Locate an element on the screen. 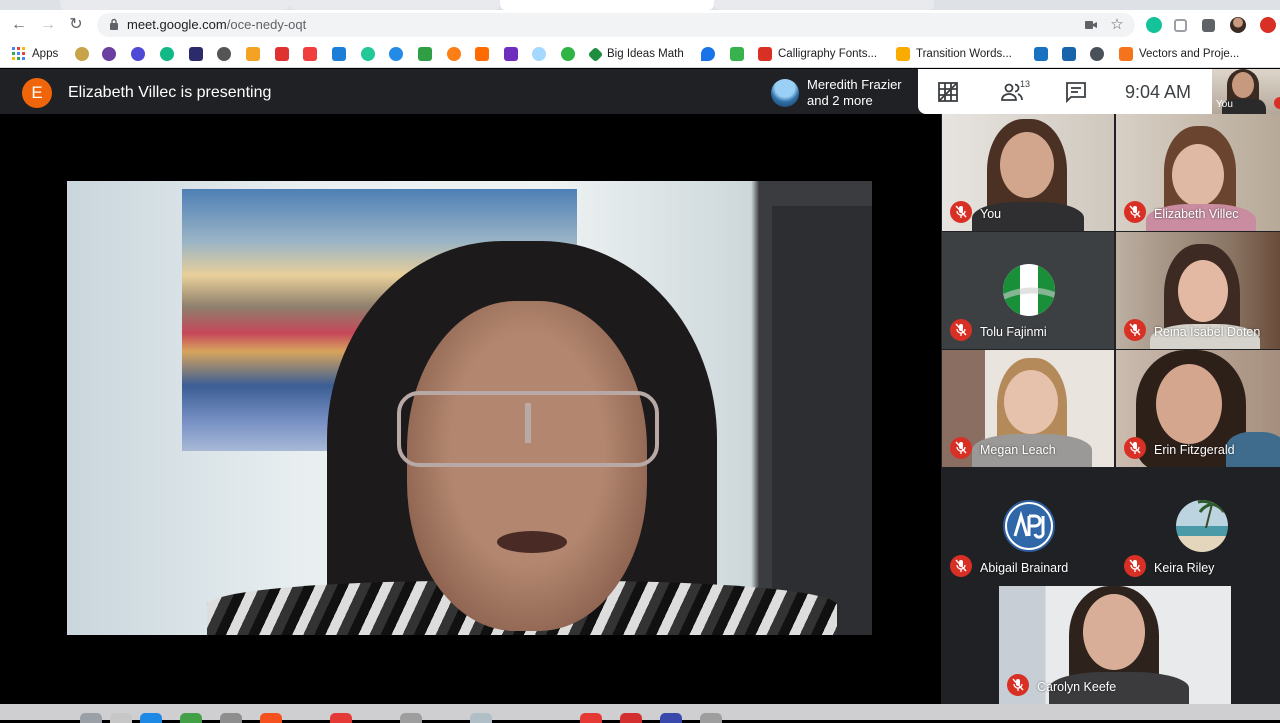 The image size is (1280, 723). participant-tile: Reina Isabel Doten is located at coordinates (1198, 290).